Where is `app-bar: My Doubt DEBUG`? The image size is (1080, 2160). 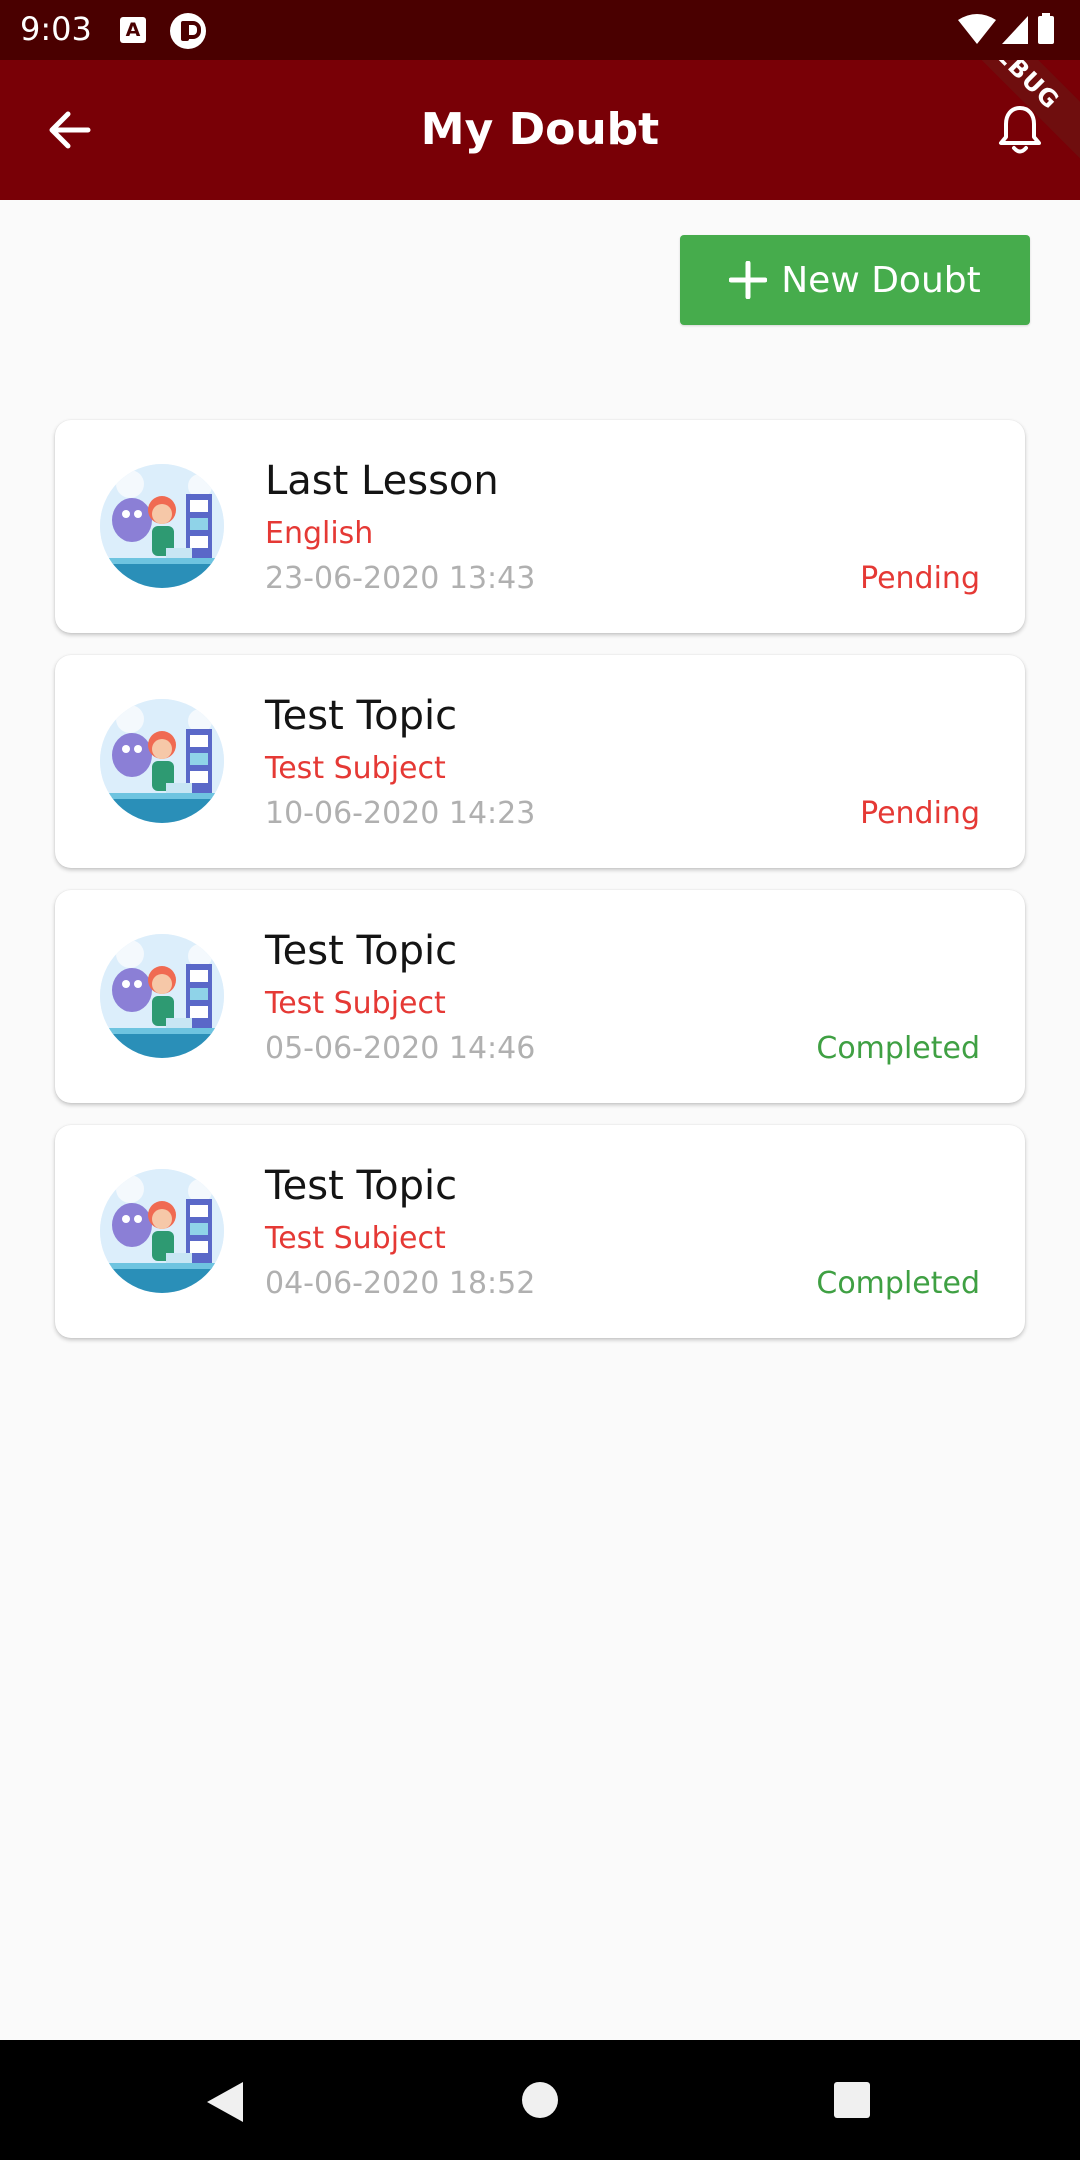
app-bar: My Doubt DEBUG is located at coordinates (540, 130).